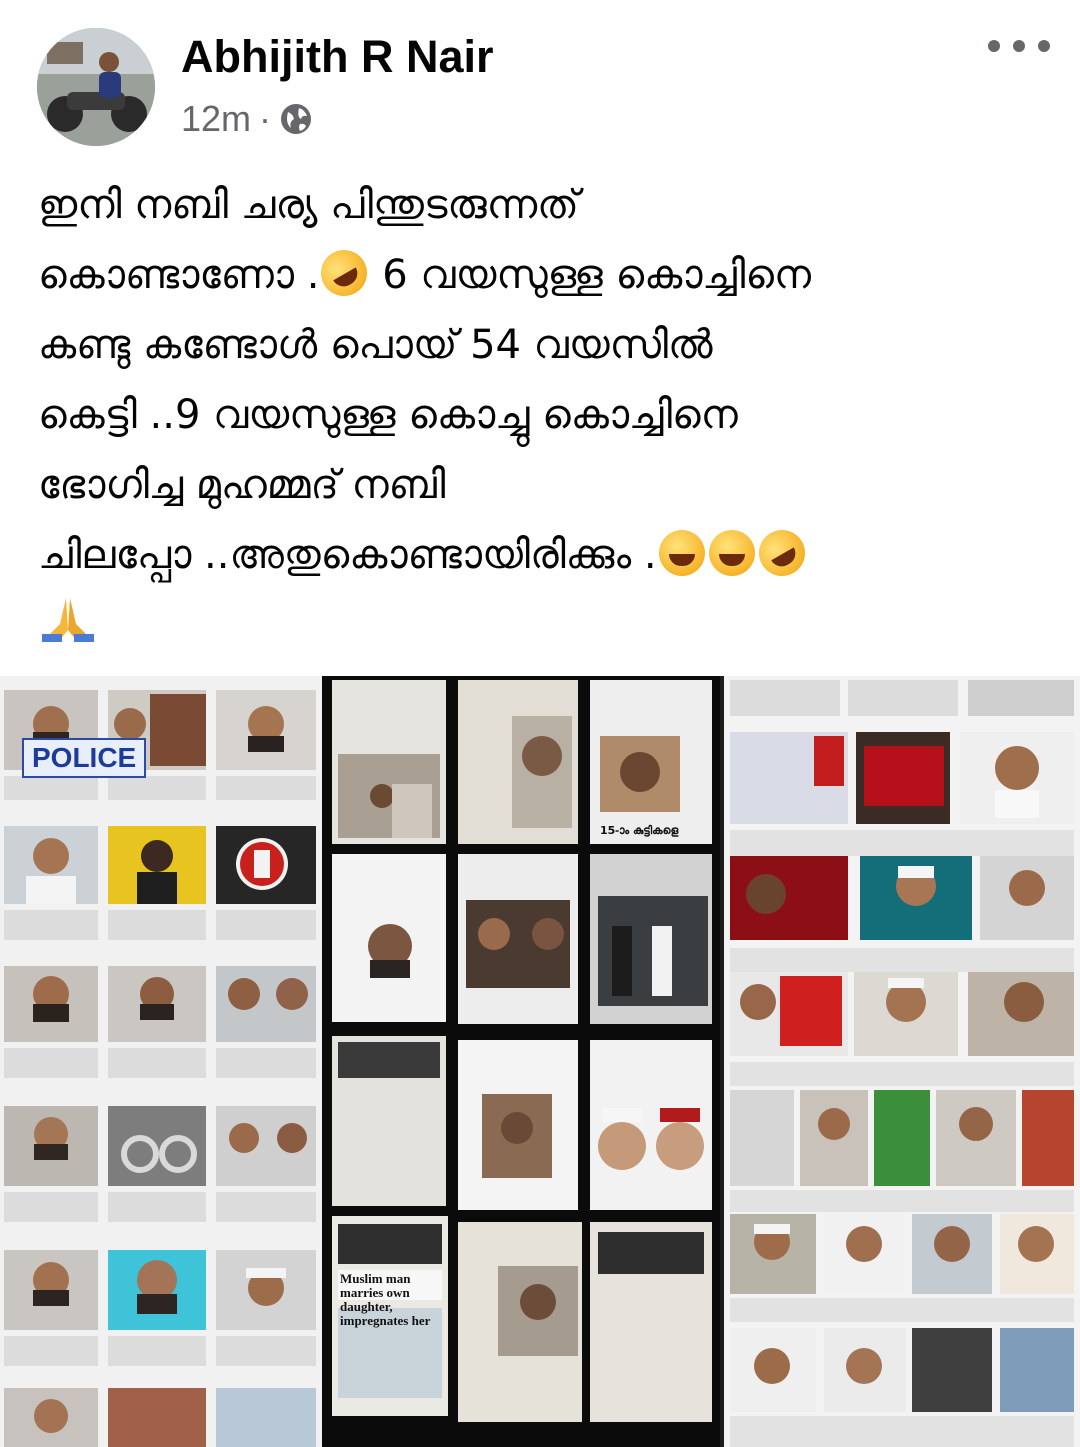 The height and width of the screenshot is (1447, 1080). I want to click on avatar, so click(96, 87).